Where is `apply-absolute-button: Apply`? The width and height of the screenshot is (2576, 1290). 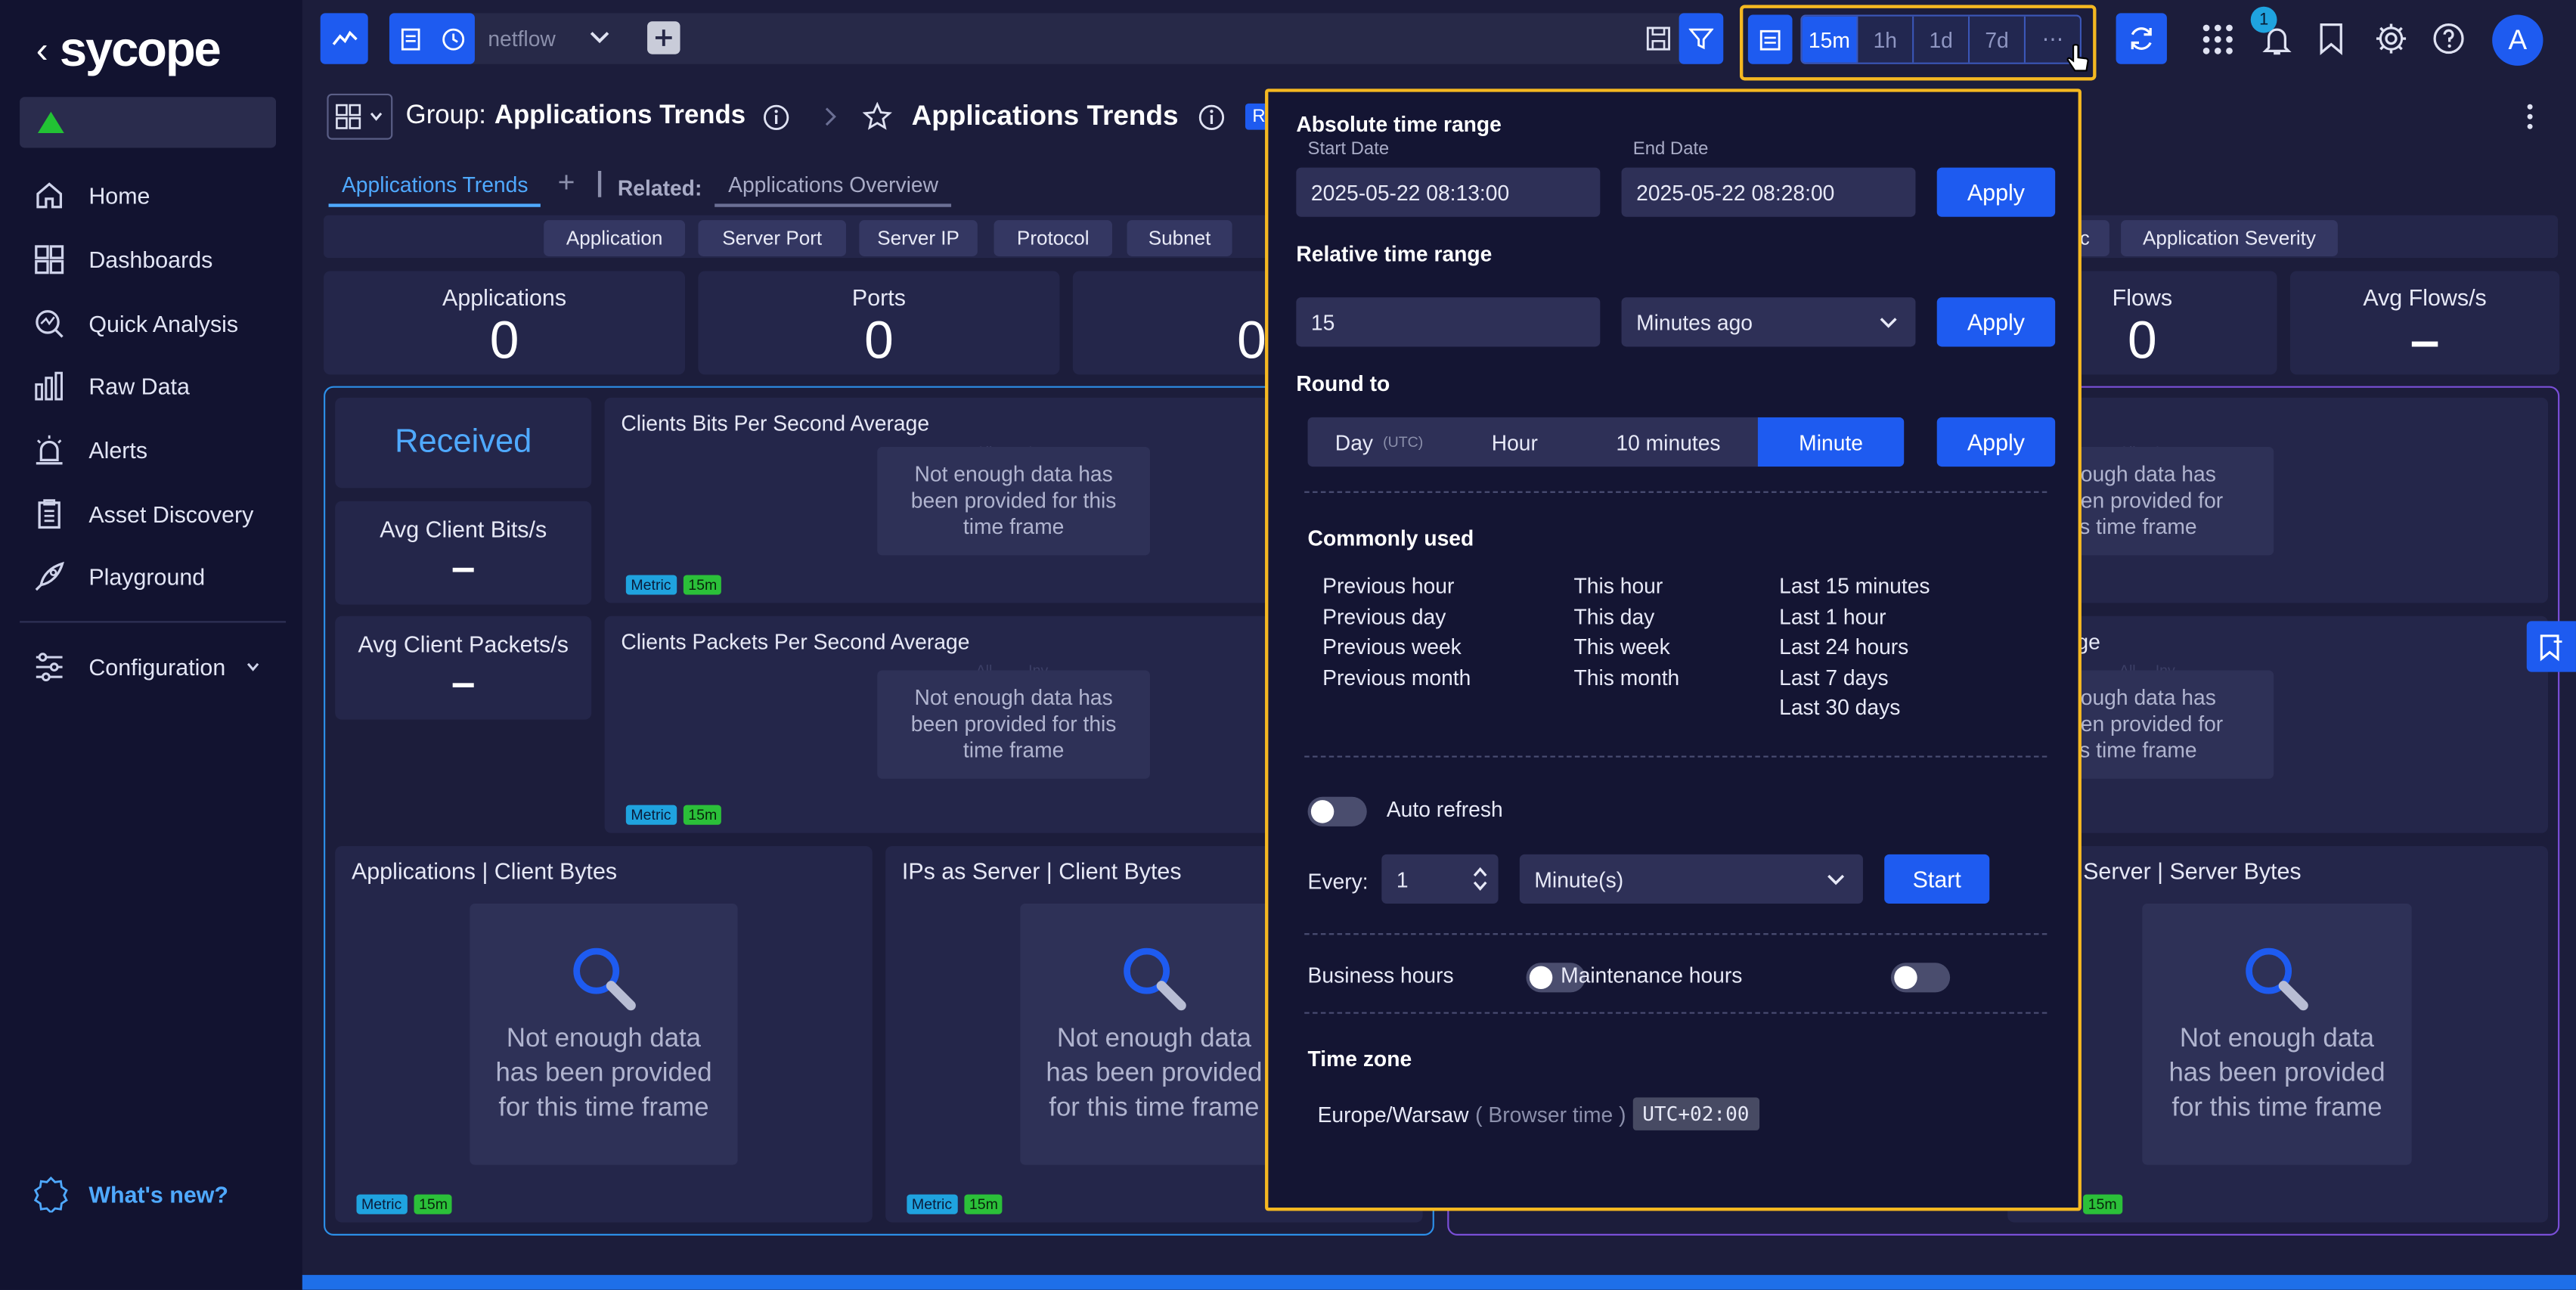
apply-absolute-button: Apply is located at coordinates (1996, 192).